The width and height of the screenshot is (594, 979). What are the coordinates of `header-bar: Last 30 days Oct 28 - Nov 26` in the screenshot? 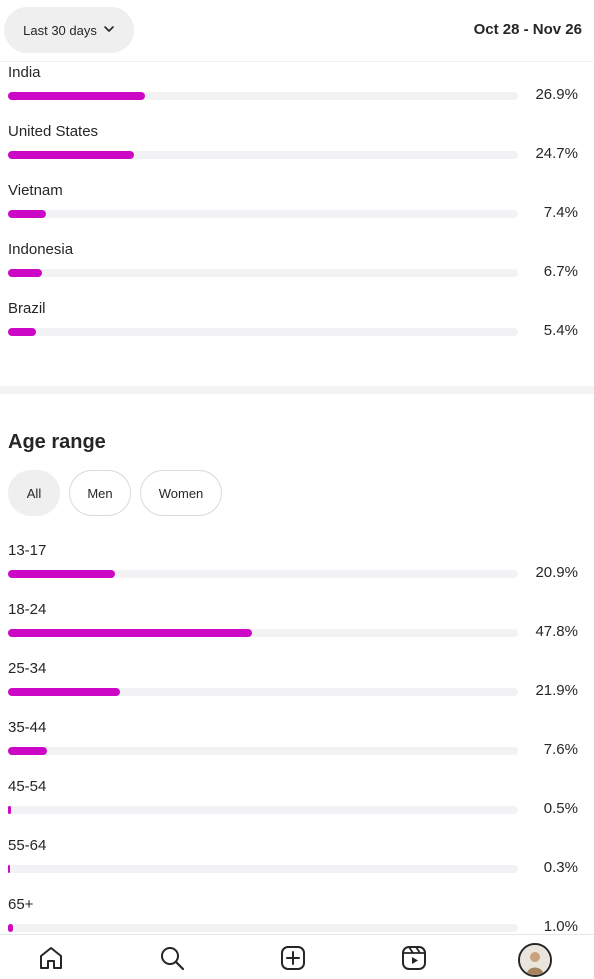 It's located at (297, 31).